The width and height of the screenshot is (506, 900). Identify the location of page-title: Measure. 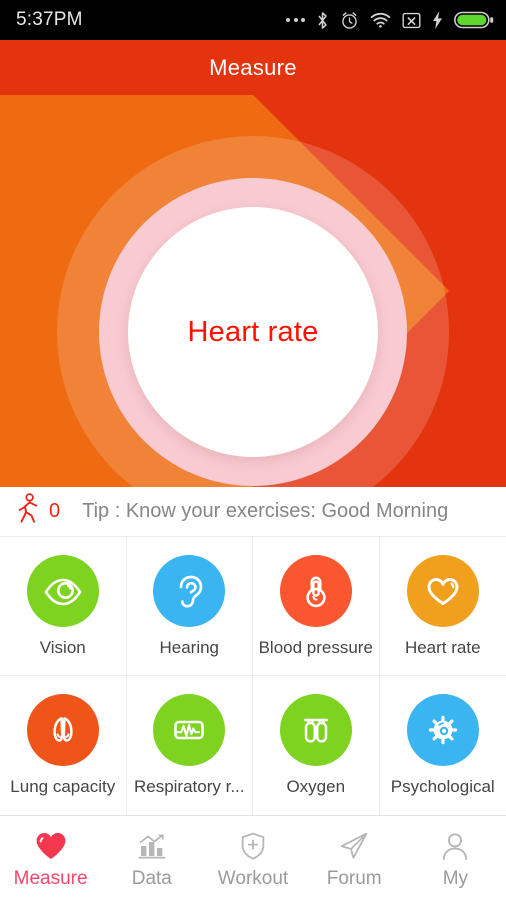
(253, 67).